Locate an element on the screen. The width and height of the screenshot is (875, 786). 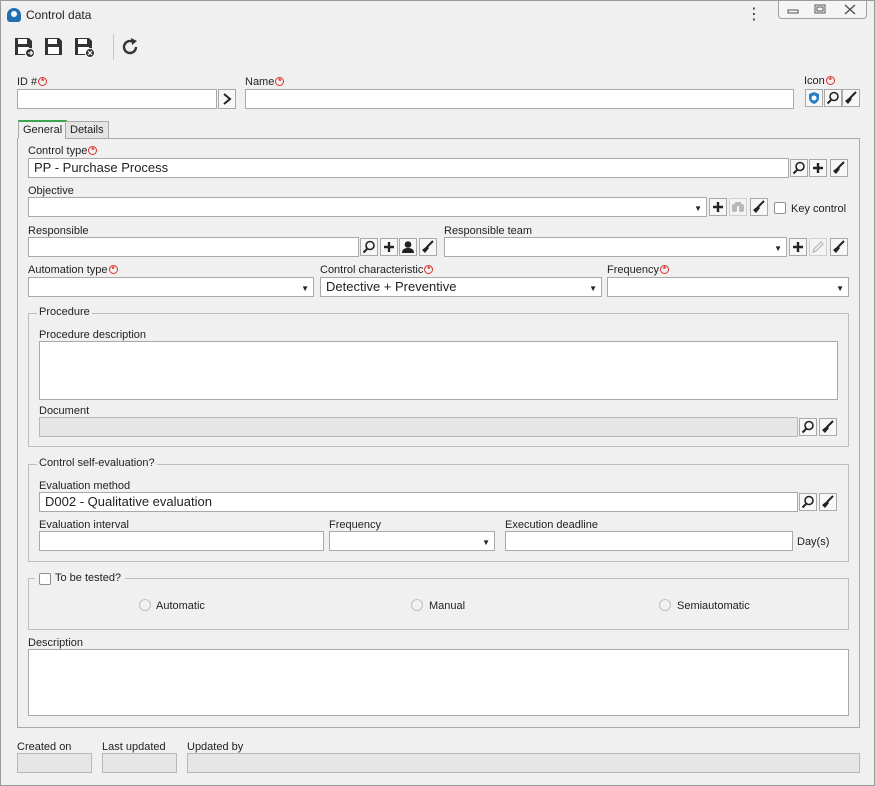
evaluation-interval-input is located at coordinates (181, 541).